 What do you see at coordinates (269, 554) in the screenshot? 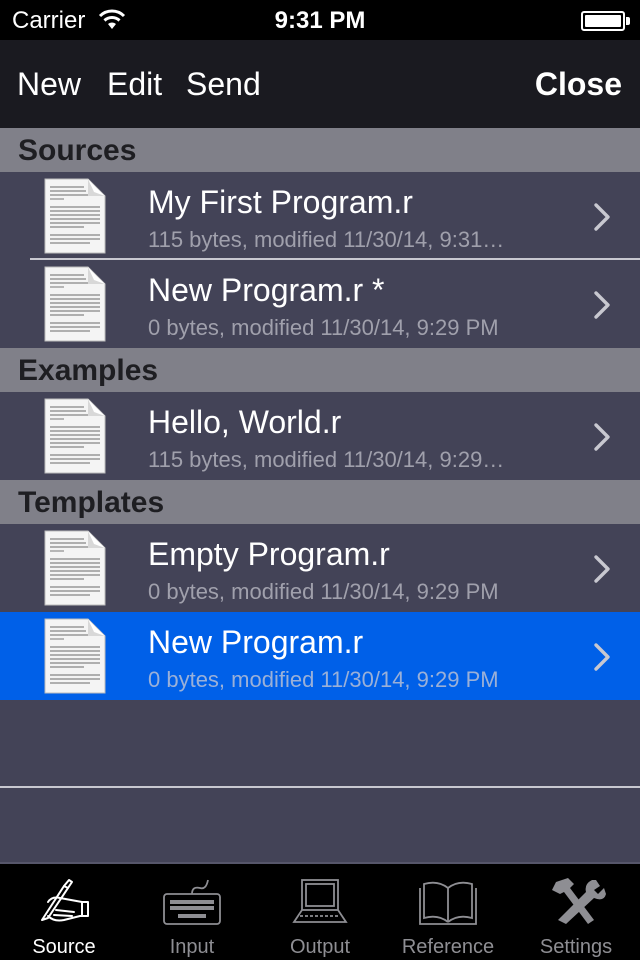
I see `file-title: Empty Program.r` at bounding box center [269, 554].